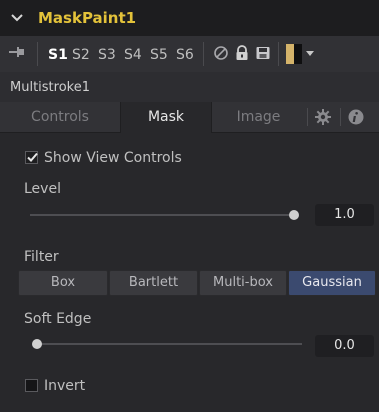 This screenshot has height=412, width=379. I want to click on color-swatch-icon, so click(294, 54).